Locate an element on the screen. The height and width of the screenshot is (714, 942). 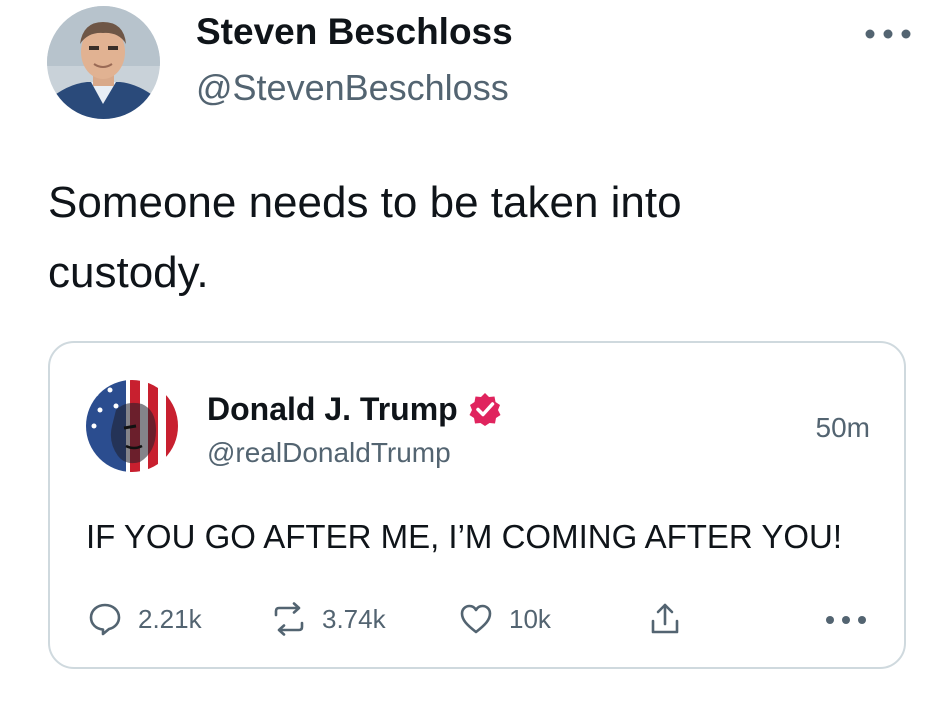
quoted-author-avatar is located at coordinates (132, 426).